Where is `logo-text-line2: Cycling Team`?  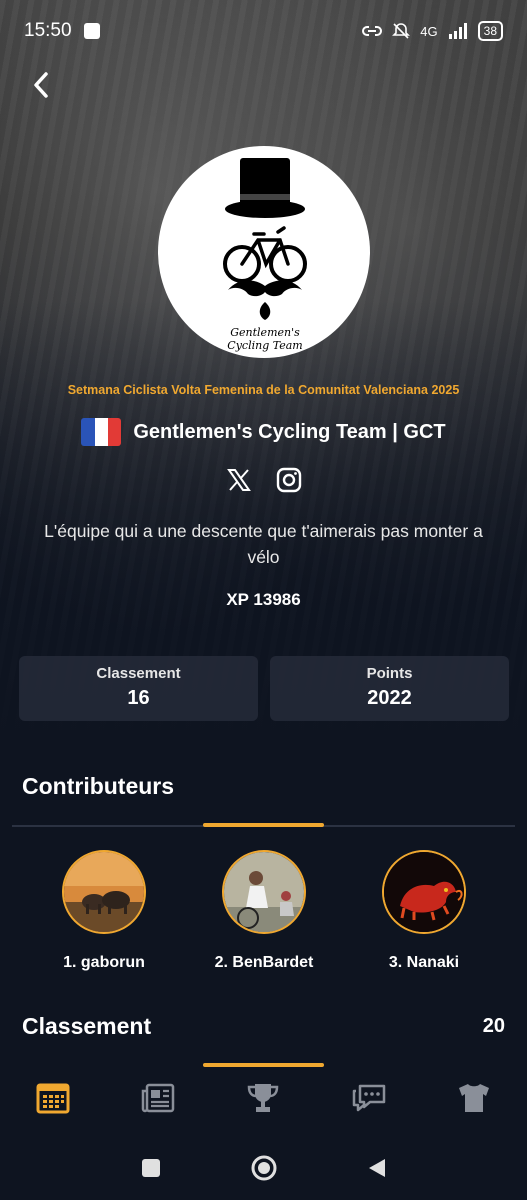
logo-text-line2: Cycling Team is located at coordinates (264, 345).